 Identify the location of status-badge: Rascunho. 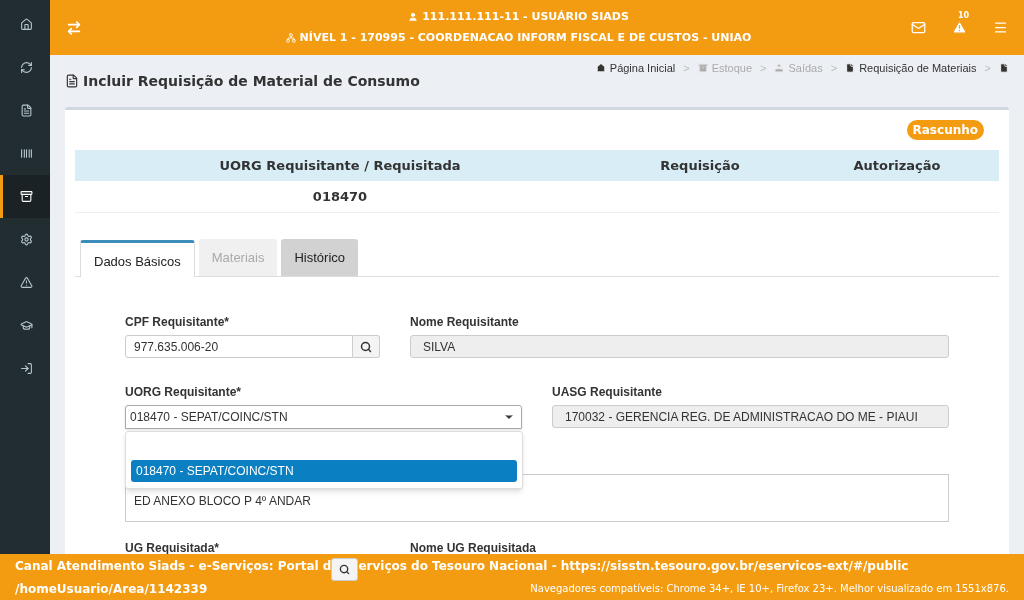
(945, 130).